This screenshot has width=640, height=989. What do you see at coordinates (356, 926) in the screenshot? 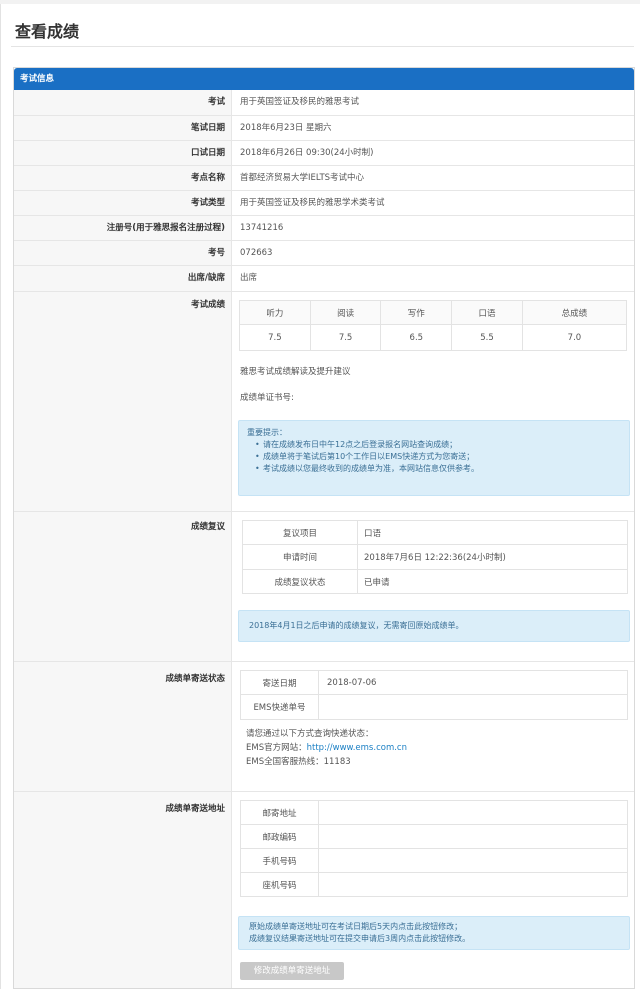
I see `address-notice-line: 原始成绩单寄送地址可在考试日期后5天内点击此按钮修改；` at bounding box center [356, 926].